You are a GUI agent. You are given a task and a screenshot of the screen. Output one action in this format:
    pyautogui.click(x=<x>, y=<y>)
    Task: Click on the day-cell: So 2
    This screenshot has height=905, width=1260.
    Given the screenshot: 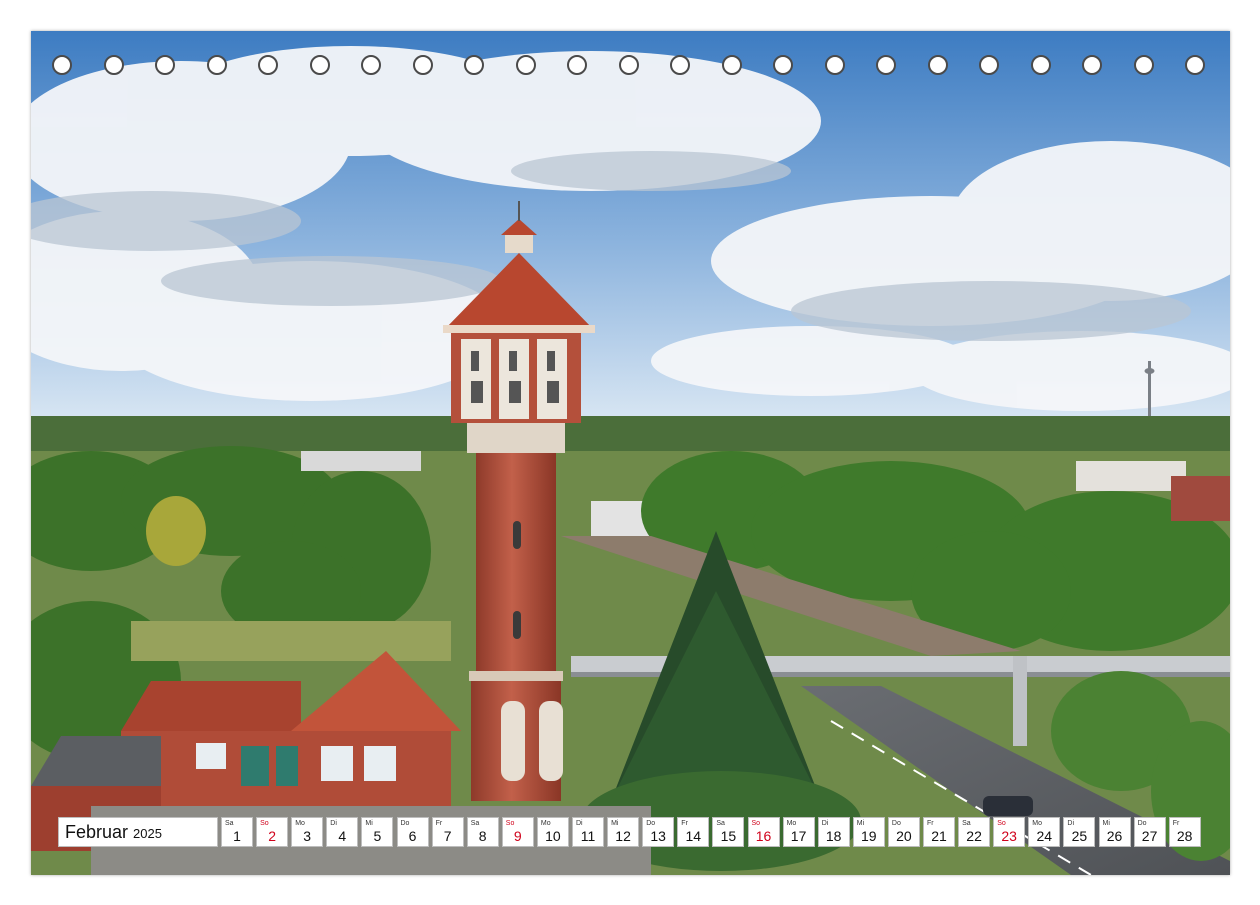 What is the action you would take?
    pyautogui.click(x=272, y=832)
    